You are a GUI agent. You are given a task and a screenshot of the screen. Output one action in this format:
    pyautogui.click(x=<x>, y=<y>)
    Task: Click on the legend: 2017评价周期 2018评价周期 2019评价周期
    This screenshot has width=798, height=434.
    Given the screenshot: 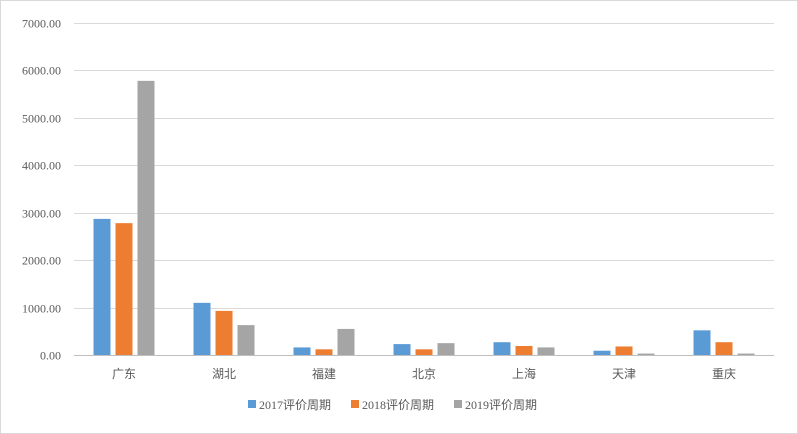 What is the action you would take?
    pyautogui.click(x=392, y=405)
    